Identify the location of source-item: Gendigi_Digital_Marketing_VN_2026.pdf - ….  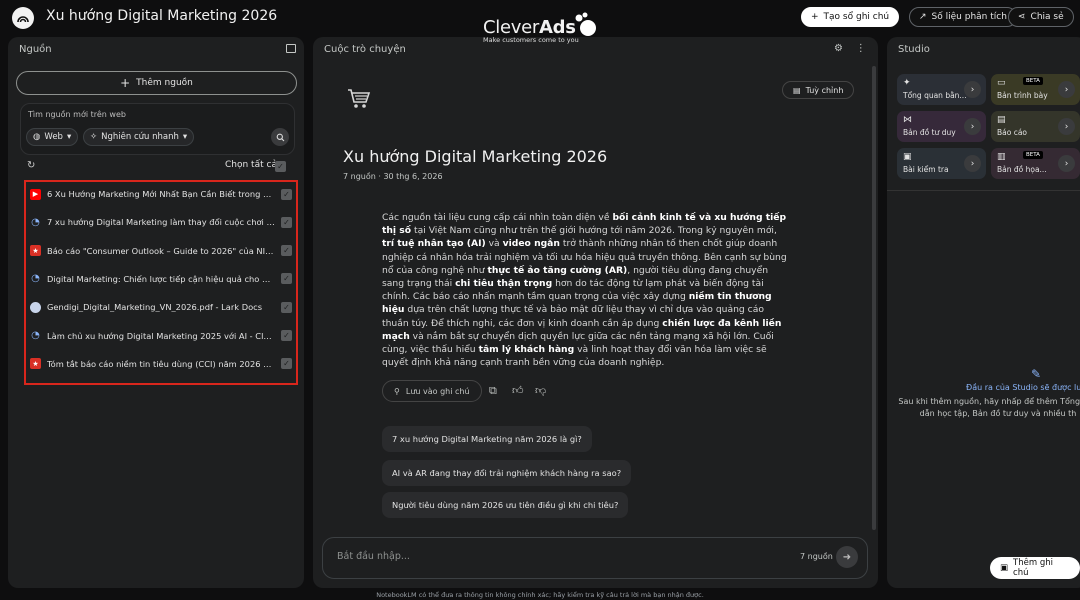
(161, 307).